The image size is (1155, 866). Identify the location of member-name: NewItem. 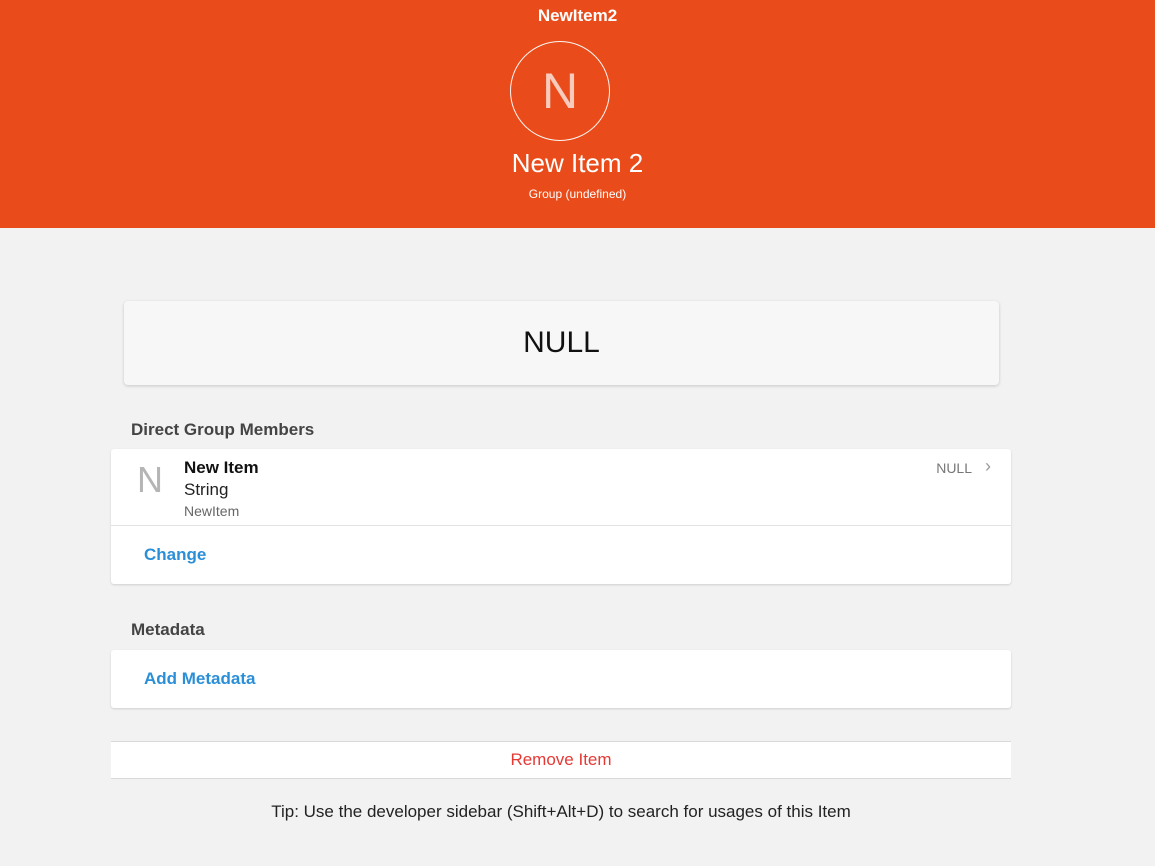
(212, 511).